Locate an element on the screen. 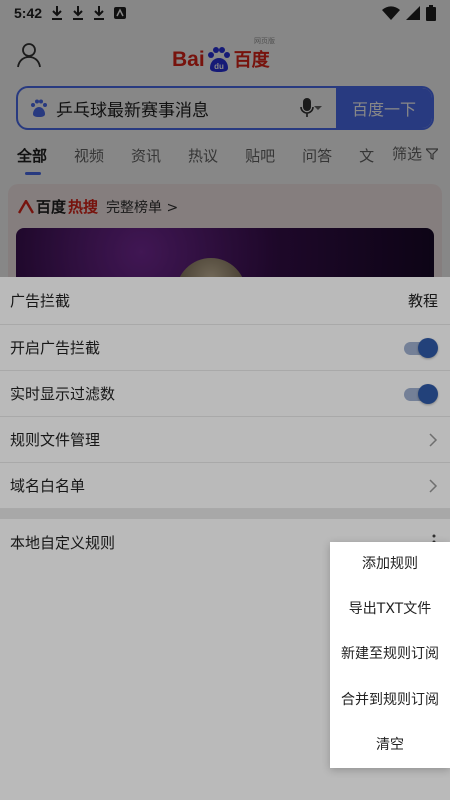 This screenshot has height=800, width=450. menu-item-merge-subscription: 合并到规则订阅 is located at coordinates (390, 700).